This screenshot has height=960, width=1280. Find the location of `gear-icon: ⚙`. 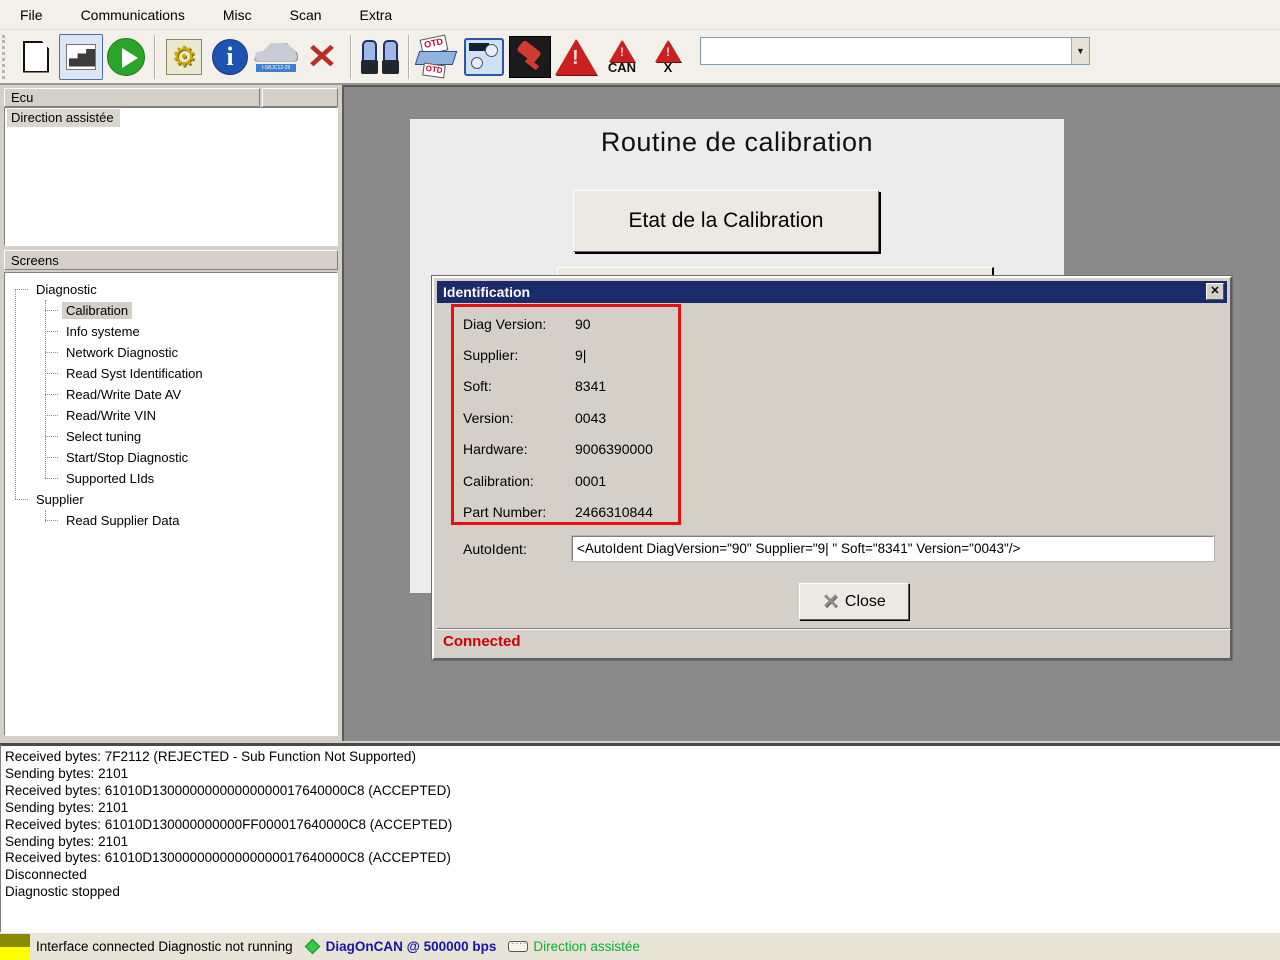

gear-icon: ⚙ is located at coordinates (184, 56).